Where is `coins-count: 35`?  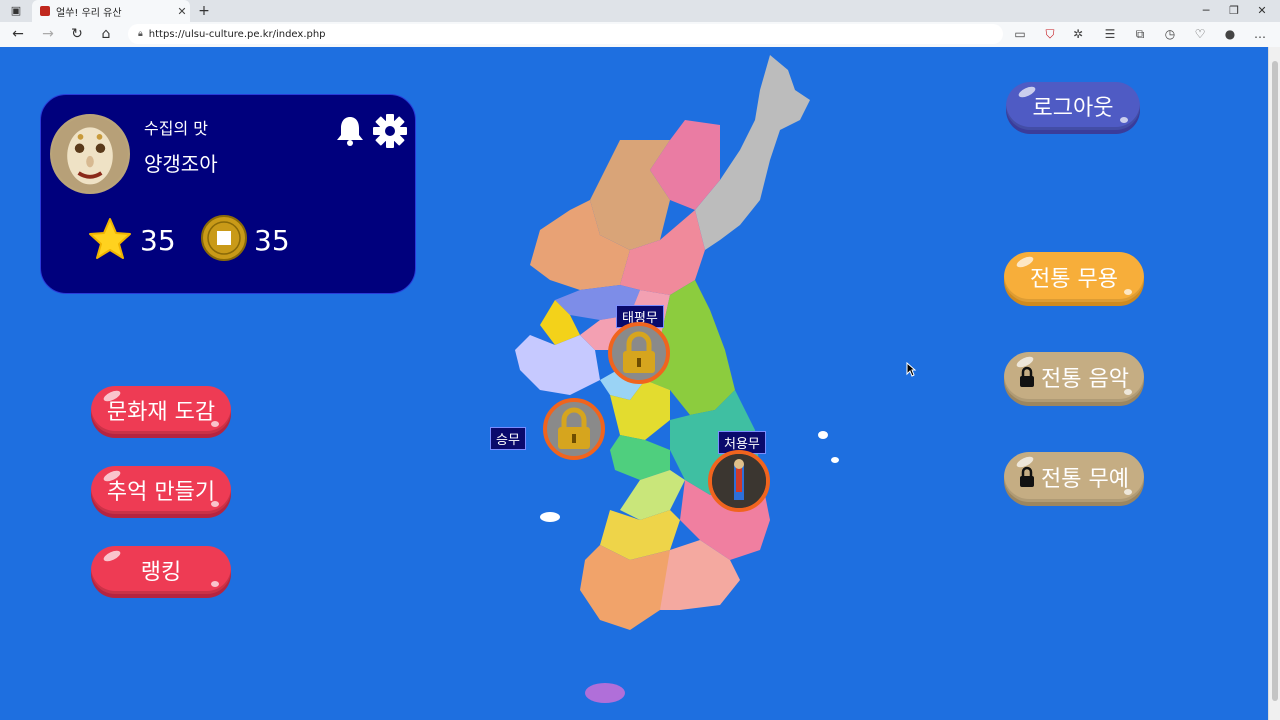
coins-count: 35 is located at coordinates (272, 240).